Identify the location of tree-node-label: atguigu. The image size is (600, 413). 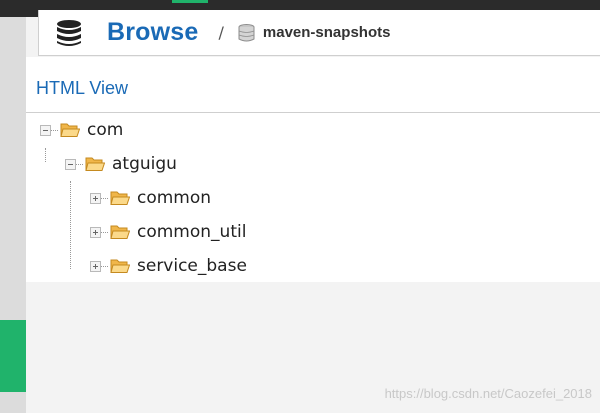
(144, 164).